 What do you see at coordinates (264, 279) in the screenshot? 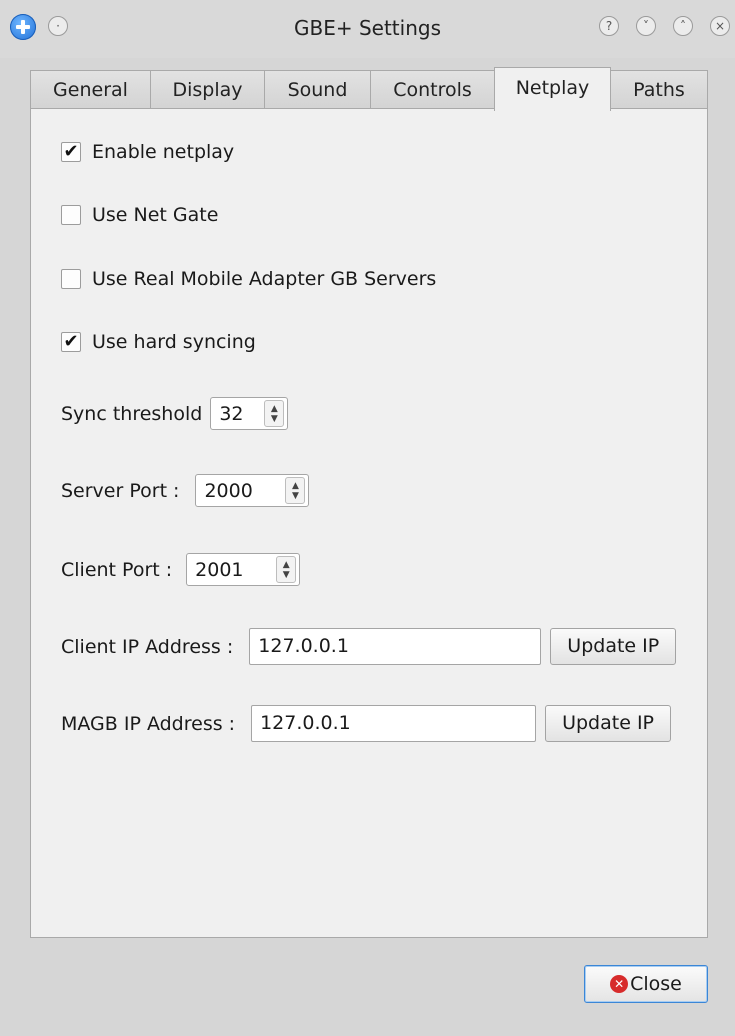
I see `use-real-magb-label: Use Real Mobile Adapter GB Servers` at bounding box center [264, 279].